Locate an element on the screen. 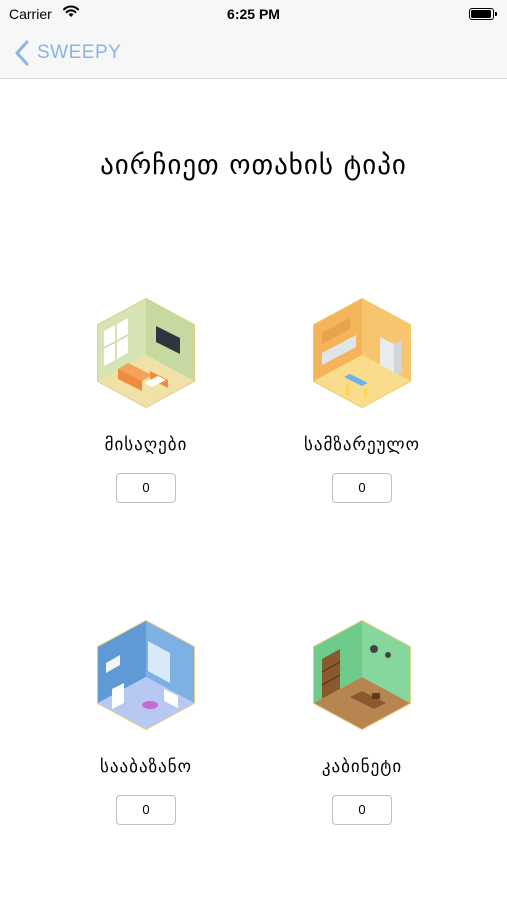 The image size is (507, 900). navigation-bar: SWEEPY is located at coordinates (253, 53).